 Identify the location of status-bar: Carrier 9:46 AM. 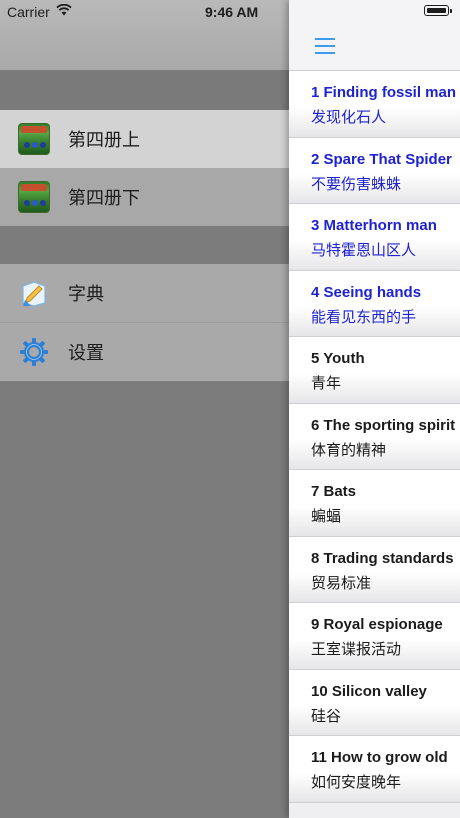
(230, 12).